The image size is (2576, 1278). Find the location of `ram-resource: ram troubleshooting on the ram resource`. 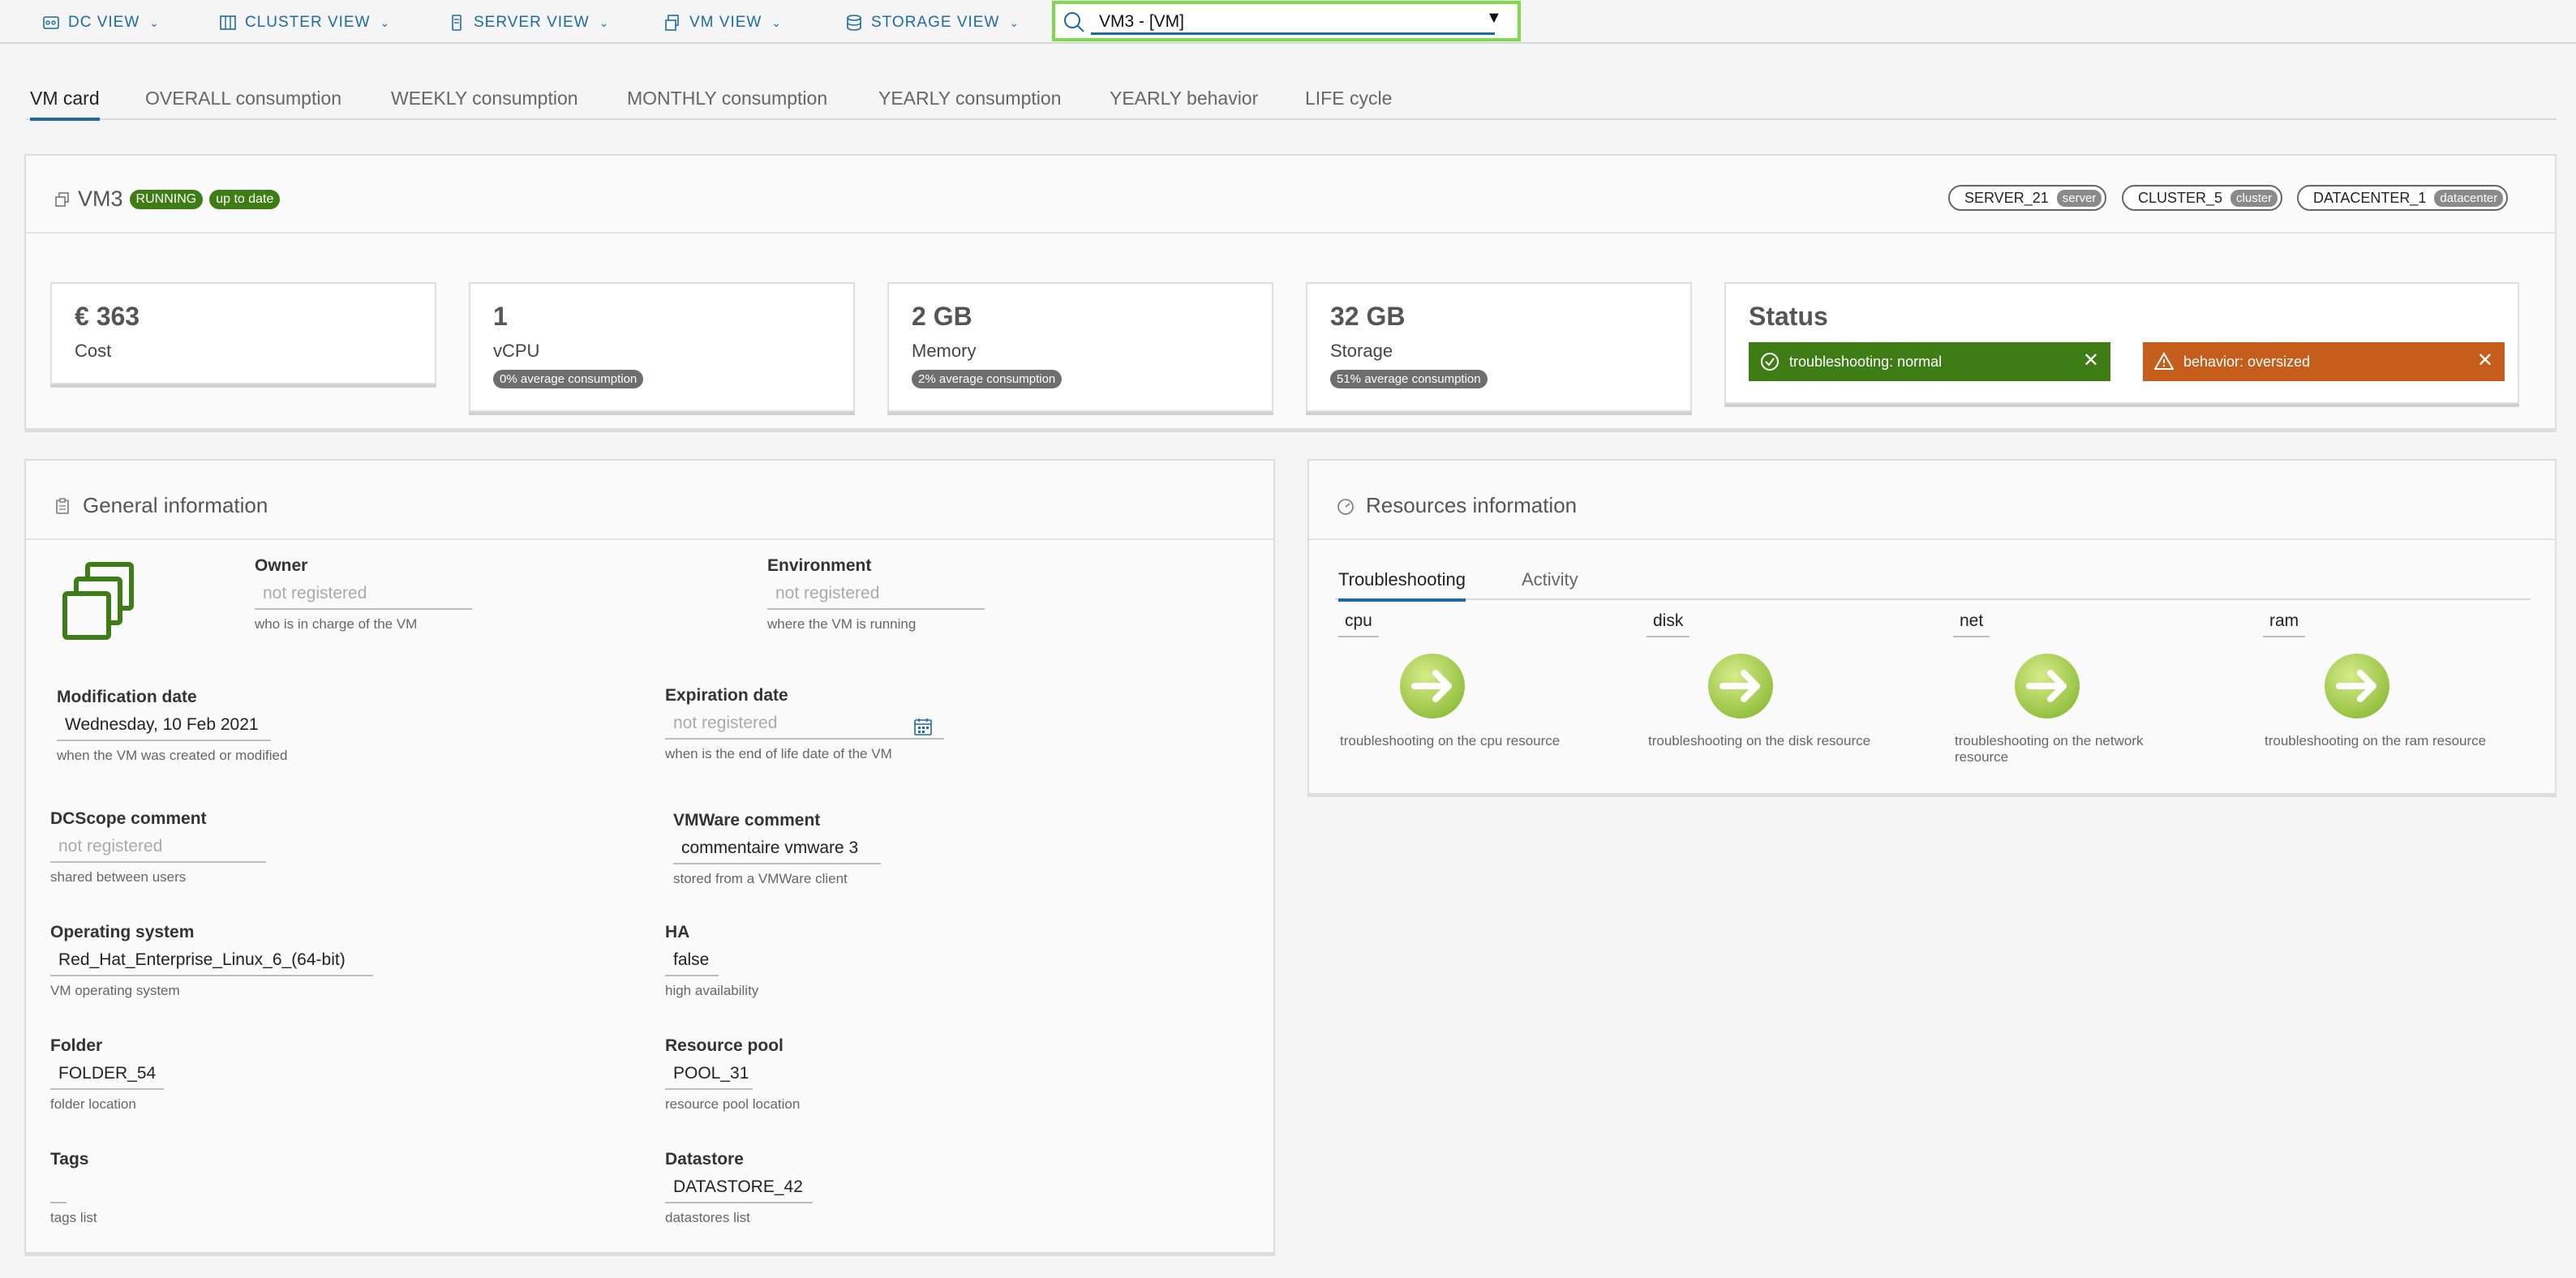

ram-resource: ram troubleshooting on the ram resource is located at coordinates (2397, 679).